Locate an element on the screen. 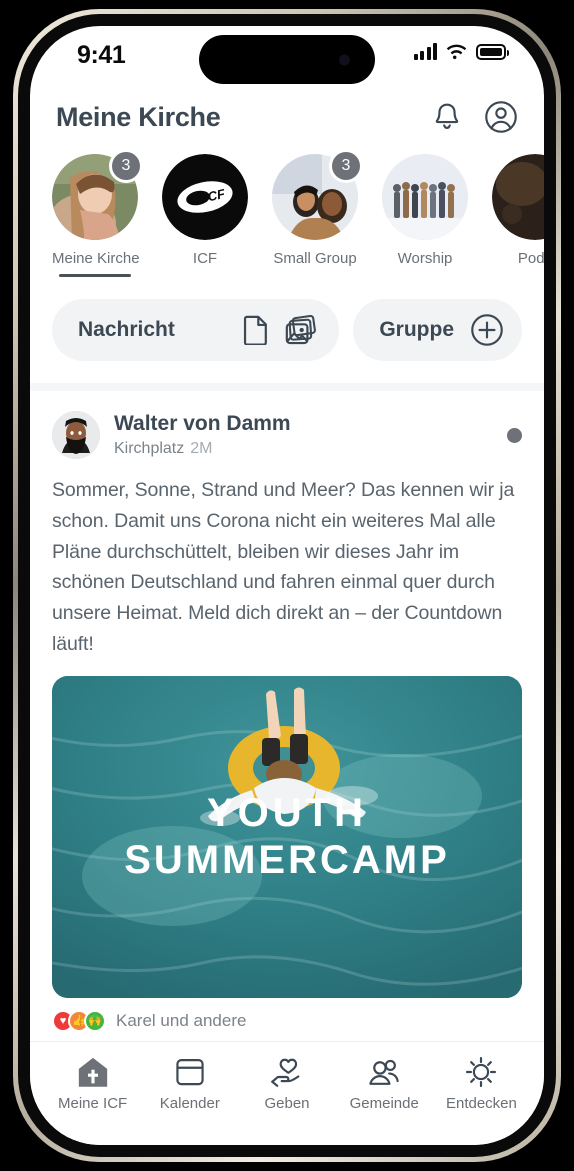 The width and height of the screenshot is (574, 1171). nav-item-kalender: Kalender is located at coordinates (189, 1084).